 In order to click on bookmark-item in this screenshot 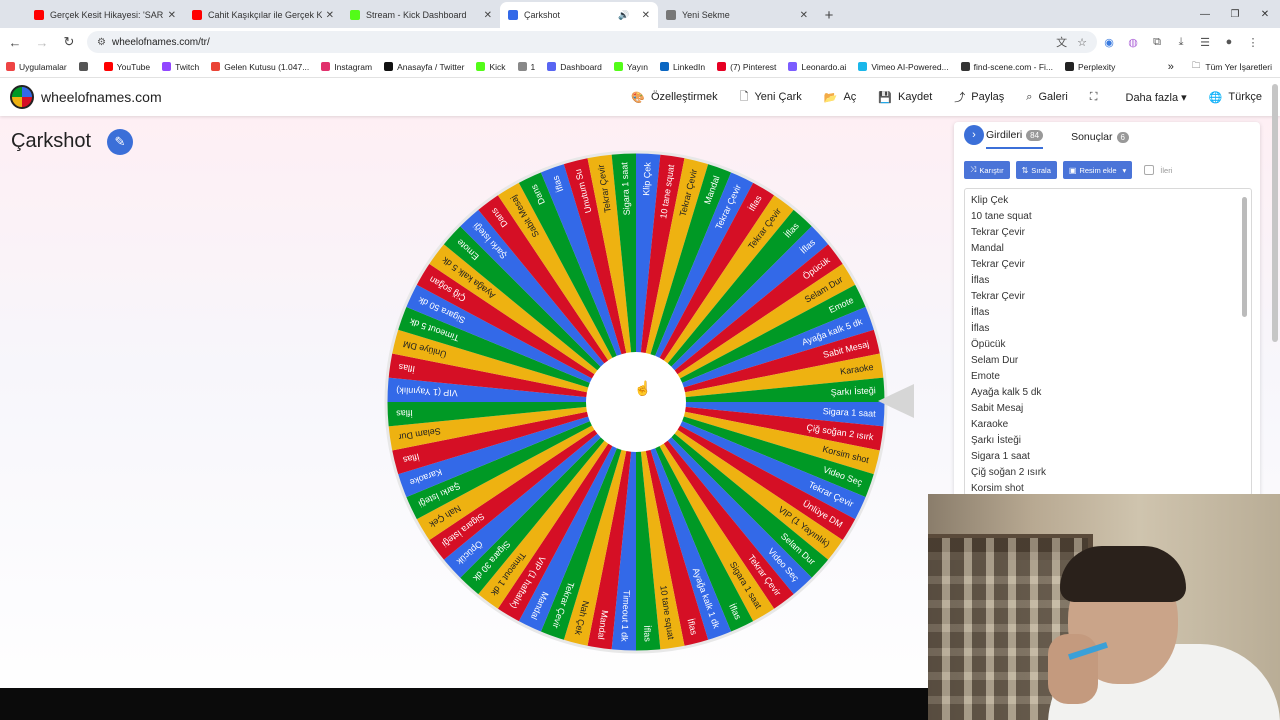, I will do `click(85, 66)`.